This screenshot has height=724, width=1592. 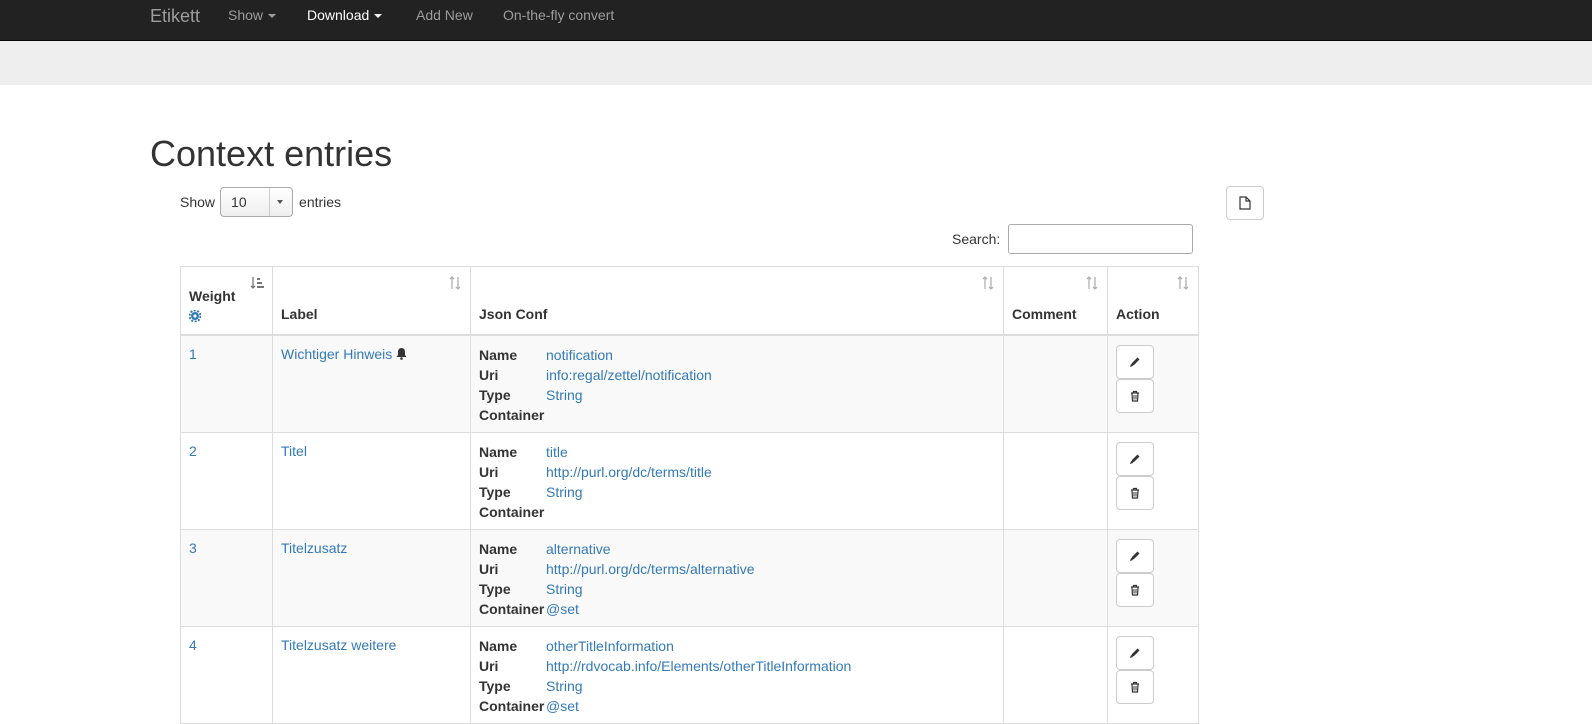 What do you see at coordinates (294, 451) in the screenshot?
I see `label-link: Titel` at bounding box center [294, 451].